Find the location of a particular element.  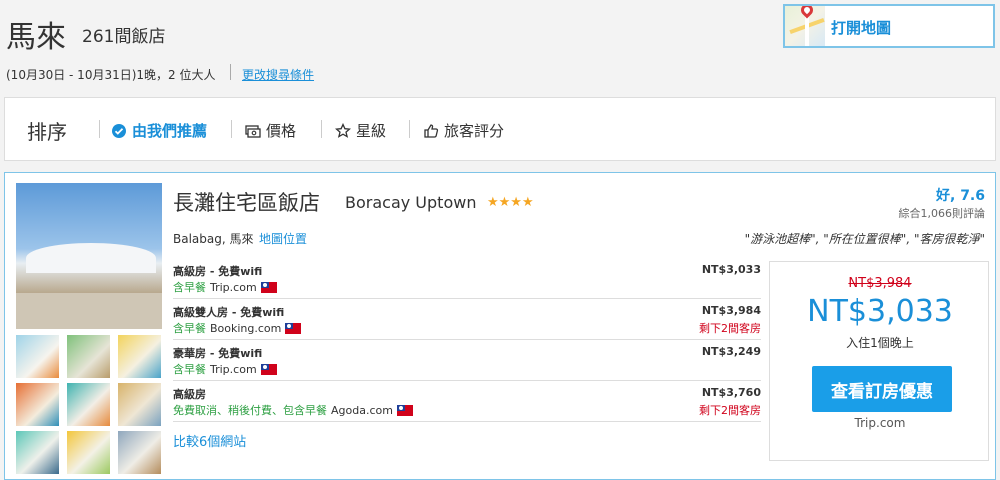

sort-price: 價格 is located at coordinates (270, 130).